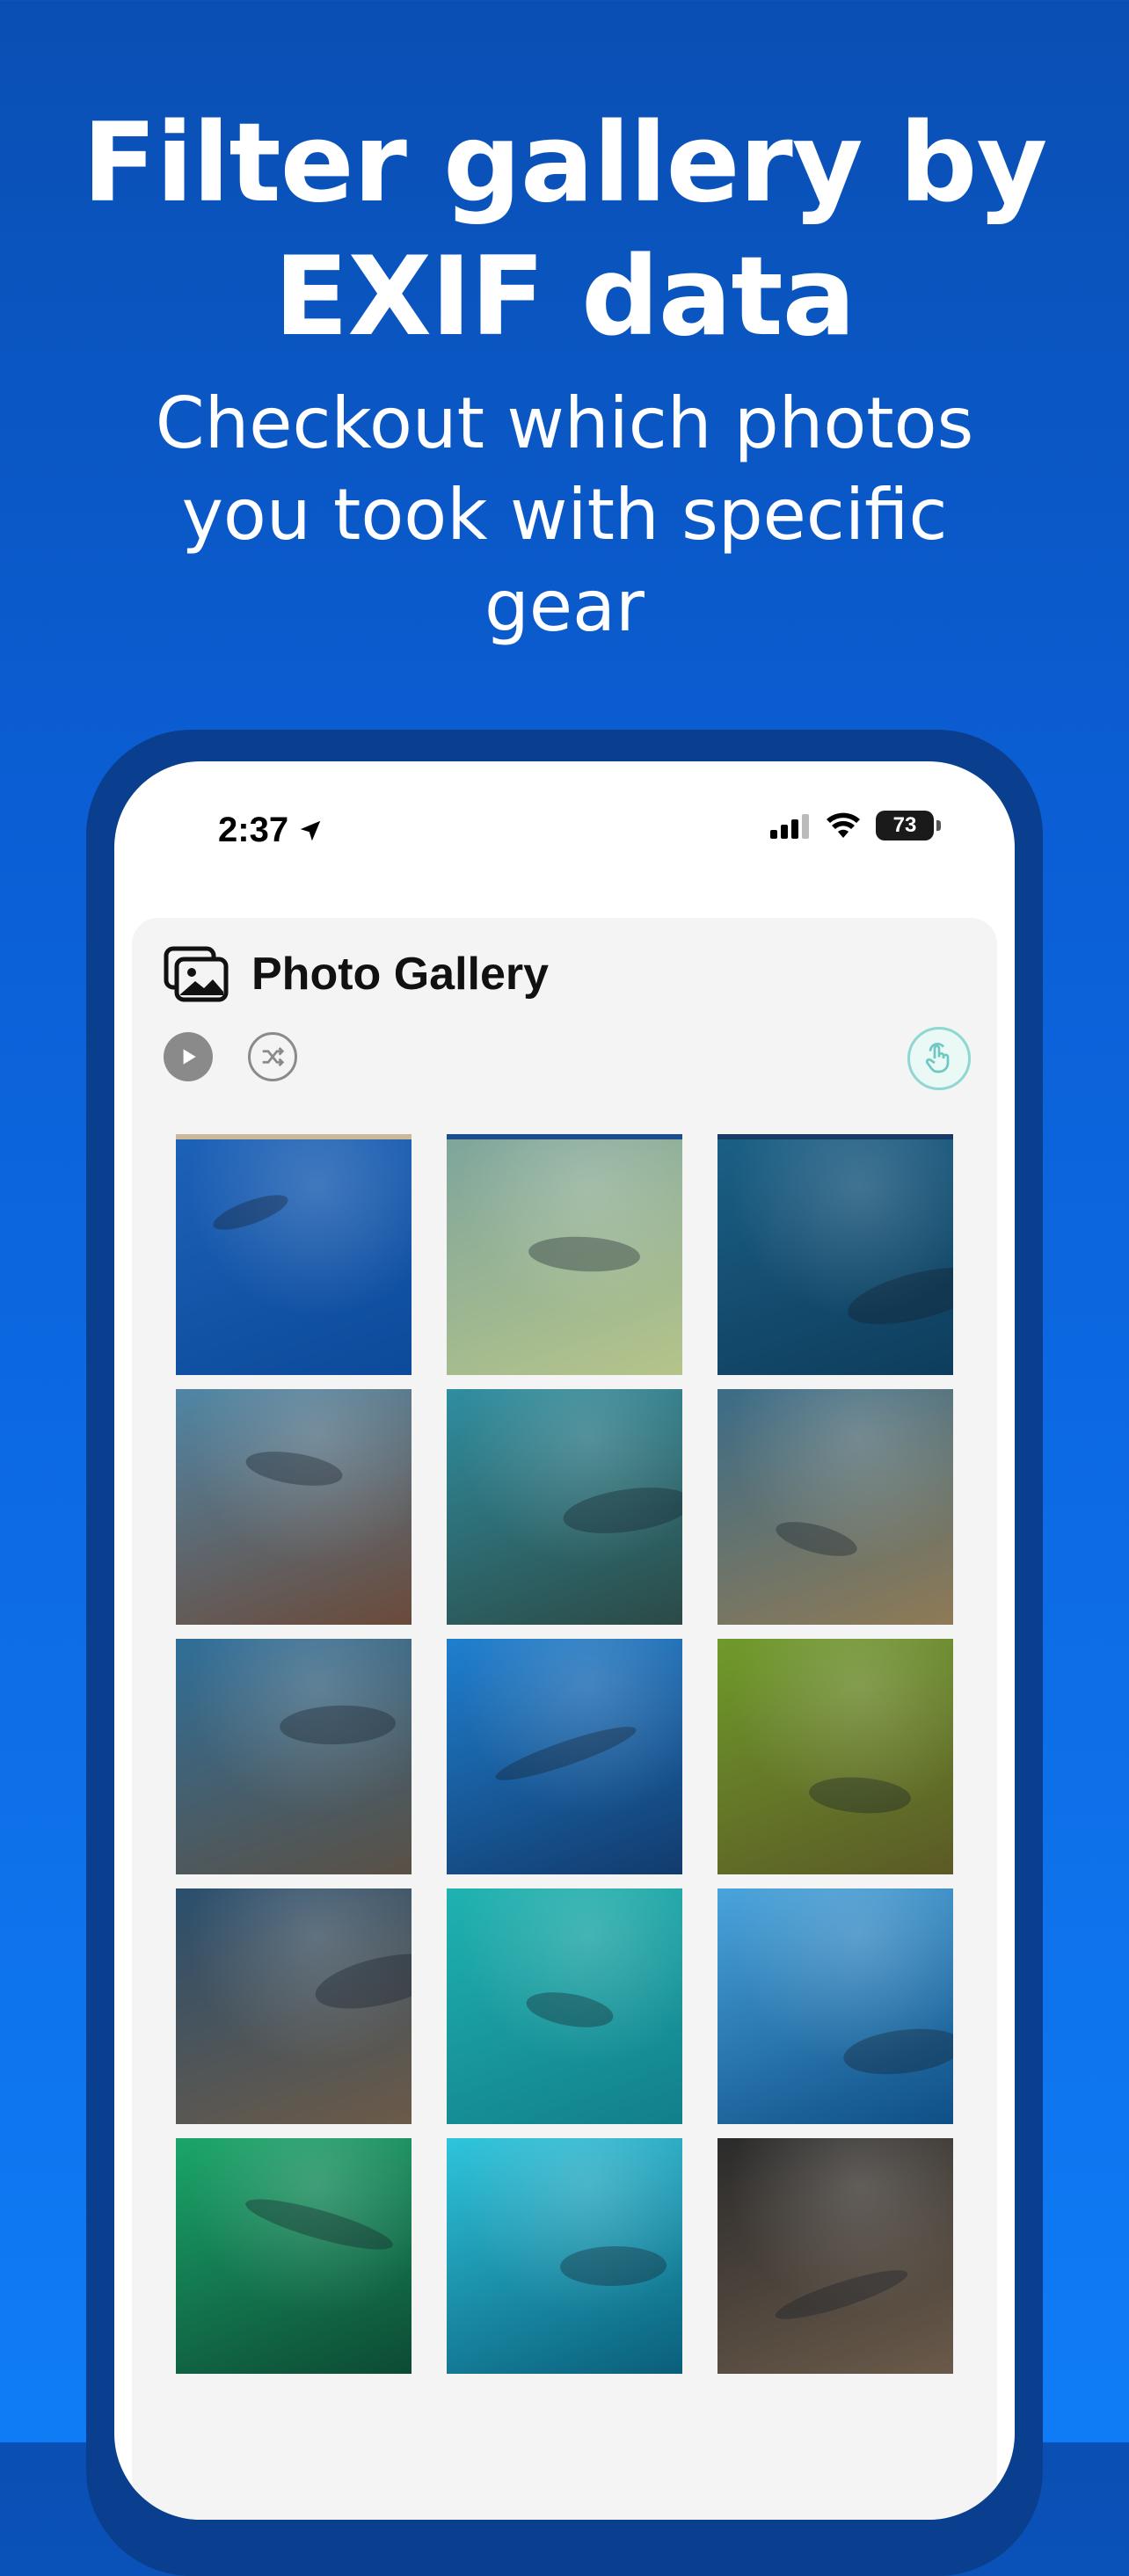  Describe the element at coordinates (789, 826) in the screenshot. I see `signal-icon` at that location.